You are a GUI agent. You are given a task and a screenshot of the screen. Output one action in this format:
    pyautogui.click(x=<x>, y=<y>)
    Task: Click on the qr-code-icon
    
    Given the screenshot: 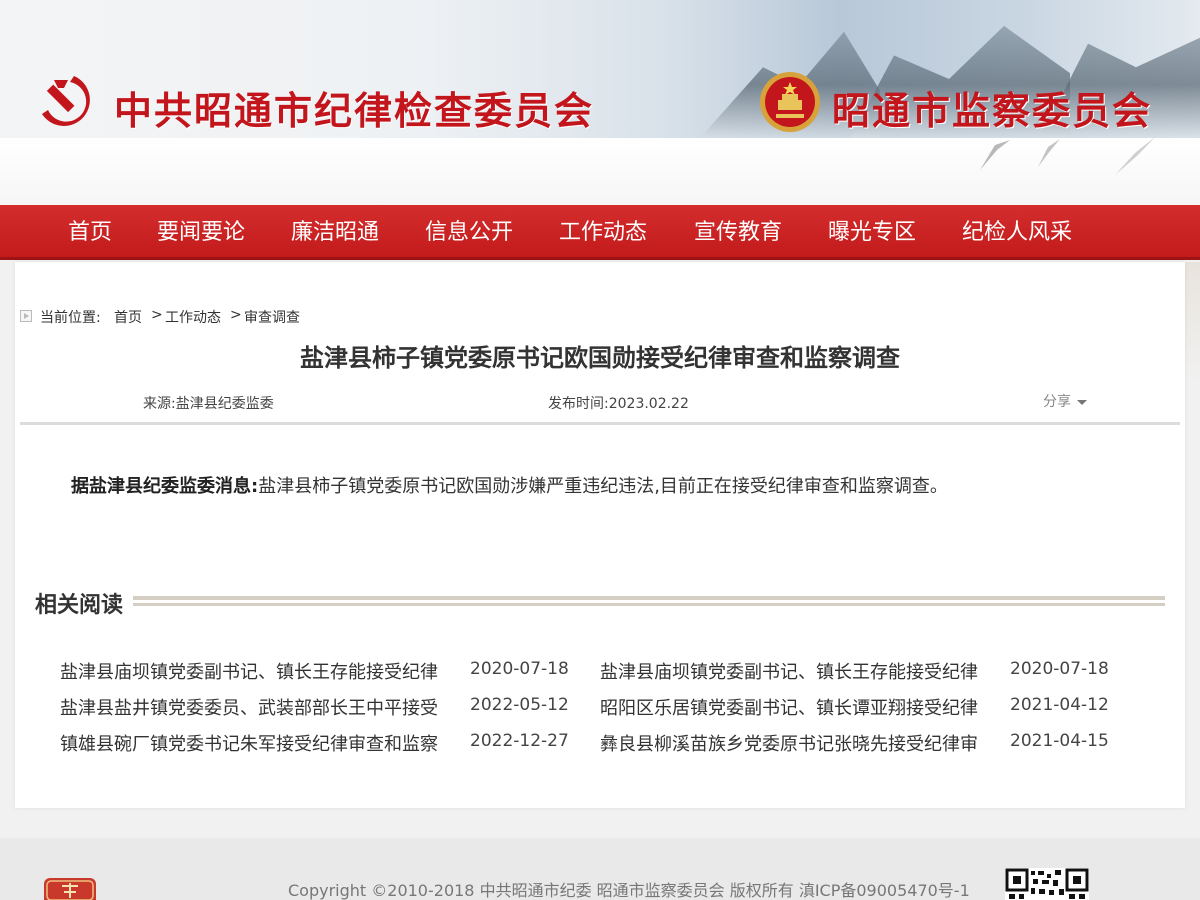 What is the action you would take?
    pyautogui.click(x=1047, y=884)
    